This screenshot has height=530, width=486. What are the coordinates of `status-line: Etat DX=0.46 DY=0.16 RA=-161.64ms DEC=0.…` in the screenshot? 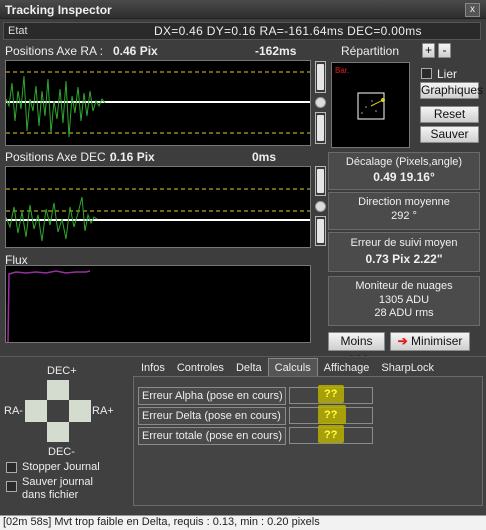 It's located at (242, 31).